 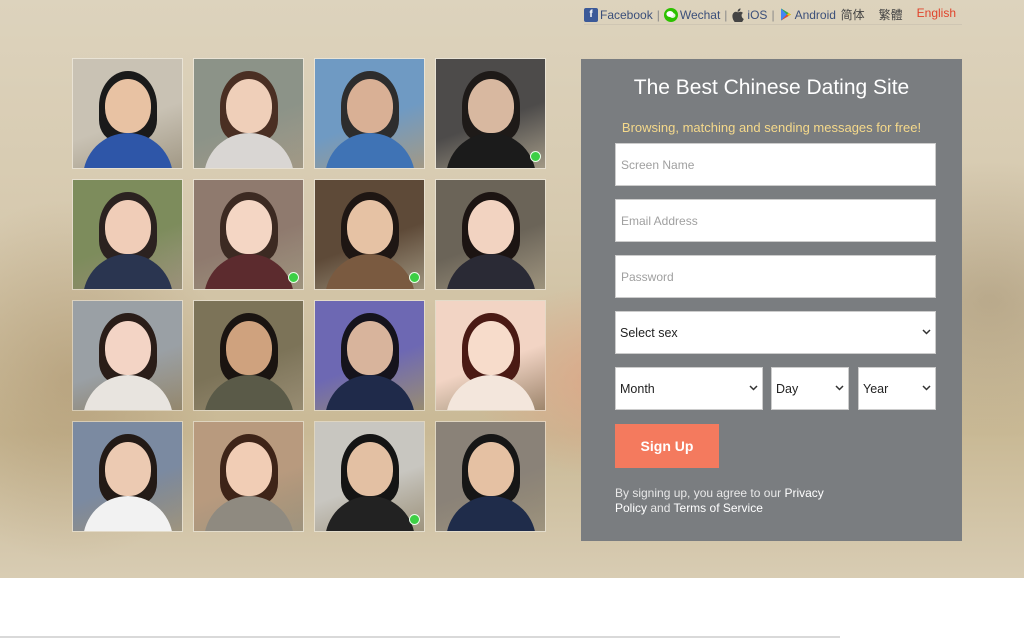 What do you see at coordinates (775, 332) in the screenshot?
I see `sex-select: Select sex` at bounding box center [775, 332].